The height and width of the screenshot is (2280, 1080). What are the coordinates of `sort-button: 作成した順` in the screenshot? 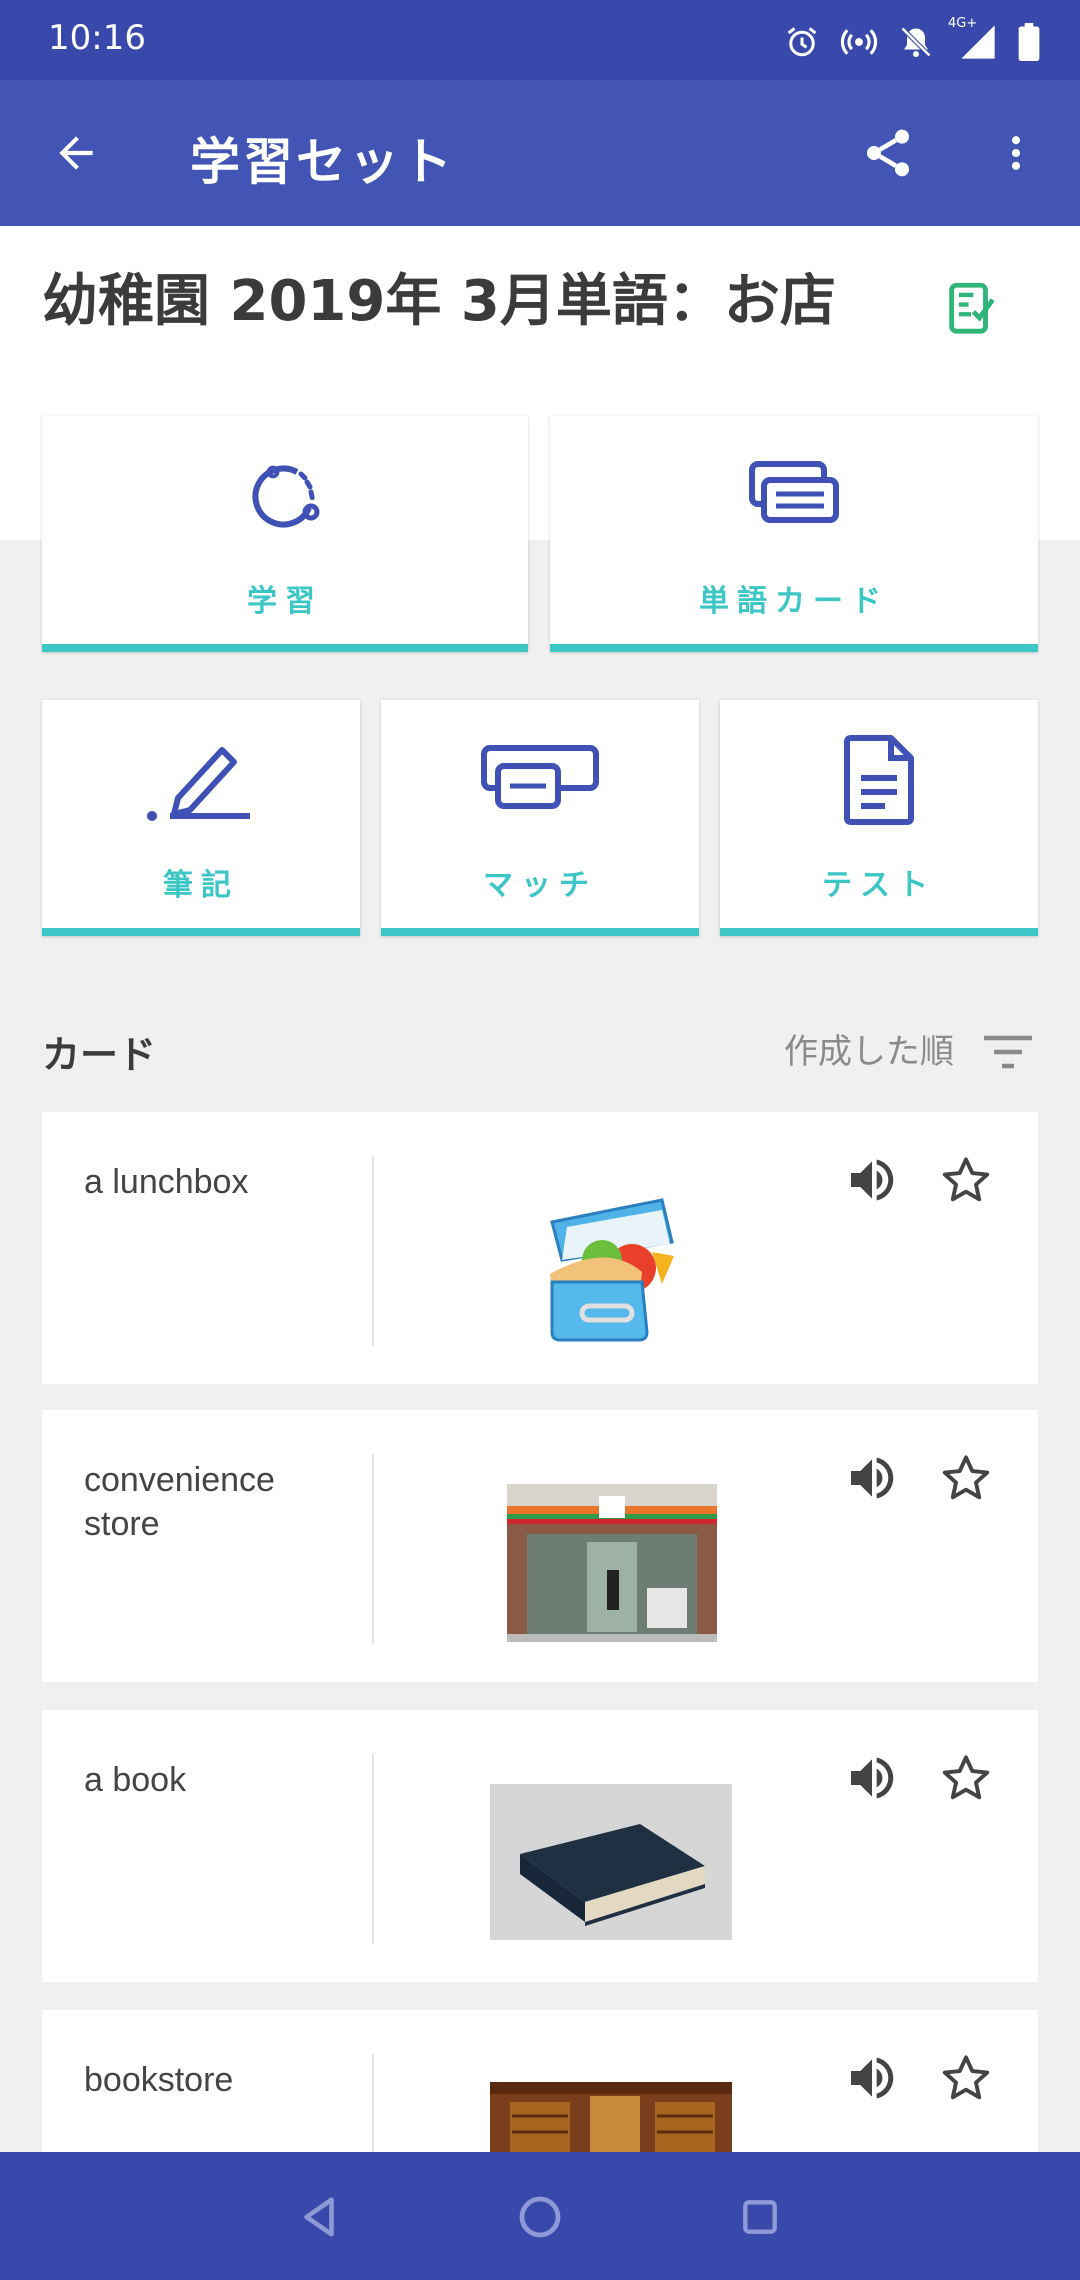 It's located at (869, 1048).